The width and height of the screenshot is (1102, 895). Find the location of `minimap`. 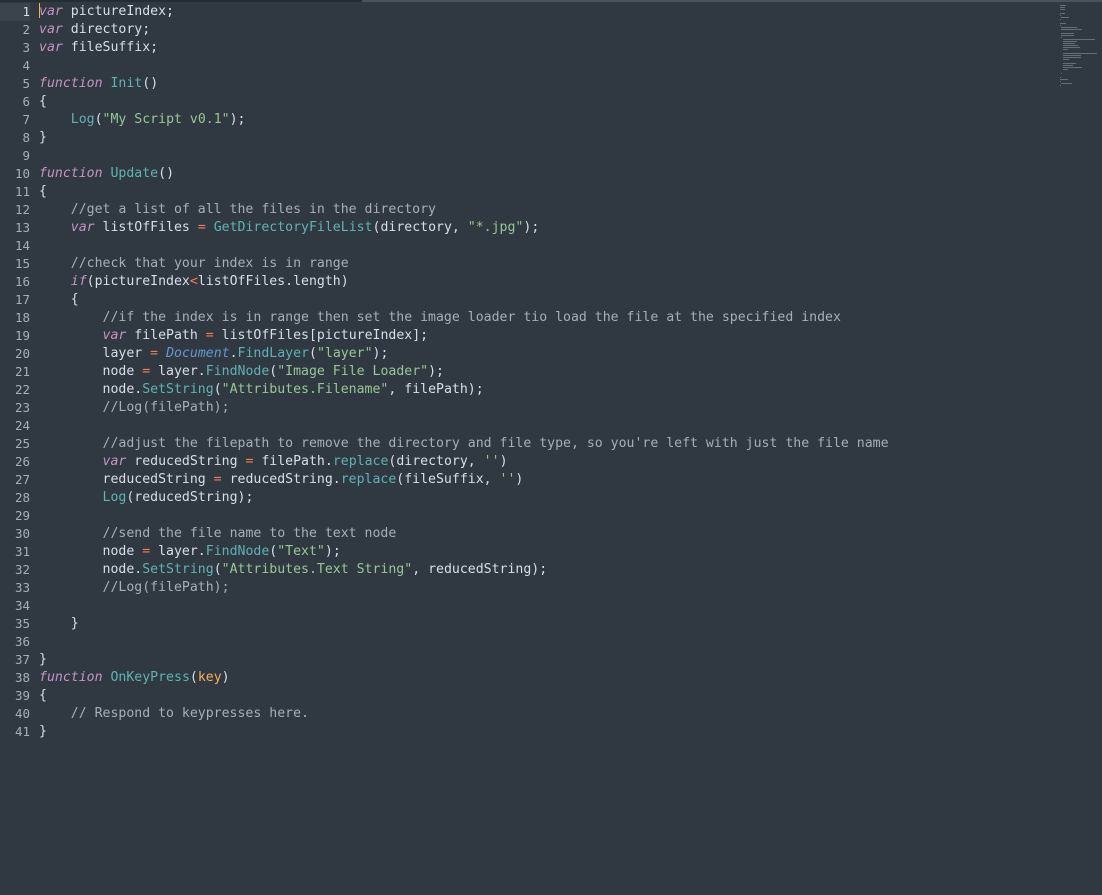

minimap is located at coordinates (1081, 48).